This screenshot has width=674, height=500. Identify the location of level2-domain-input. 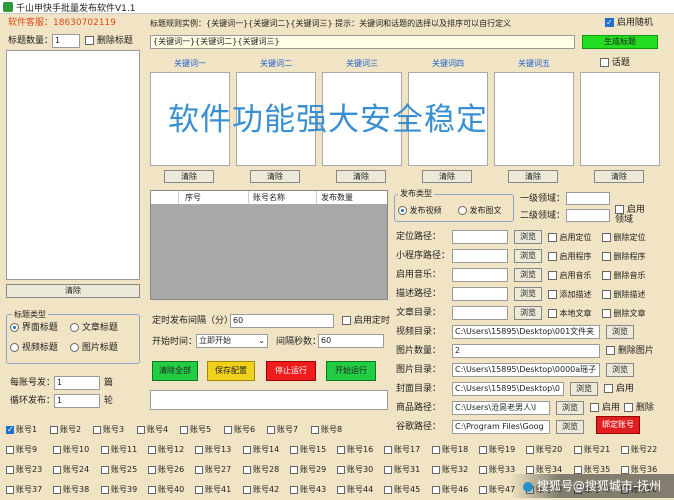
(588, 215).